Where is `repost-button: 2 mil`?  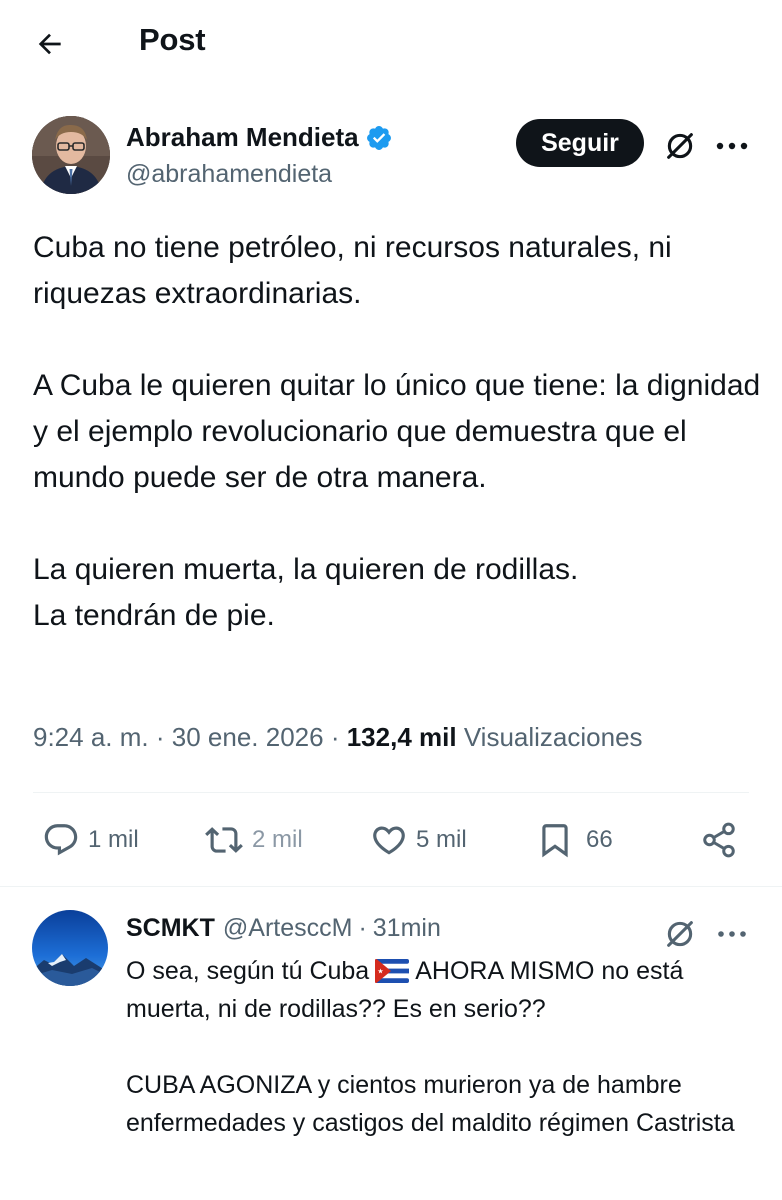 repost-button: 2 mil is located at coordinates (253, 840).